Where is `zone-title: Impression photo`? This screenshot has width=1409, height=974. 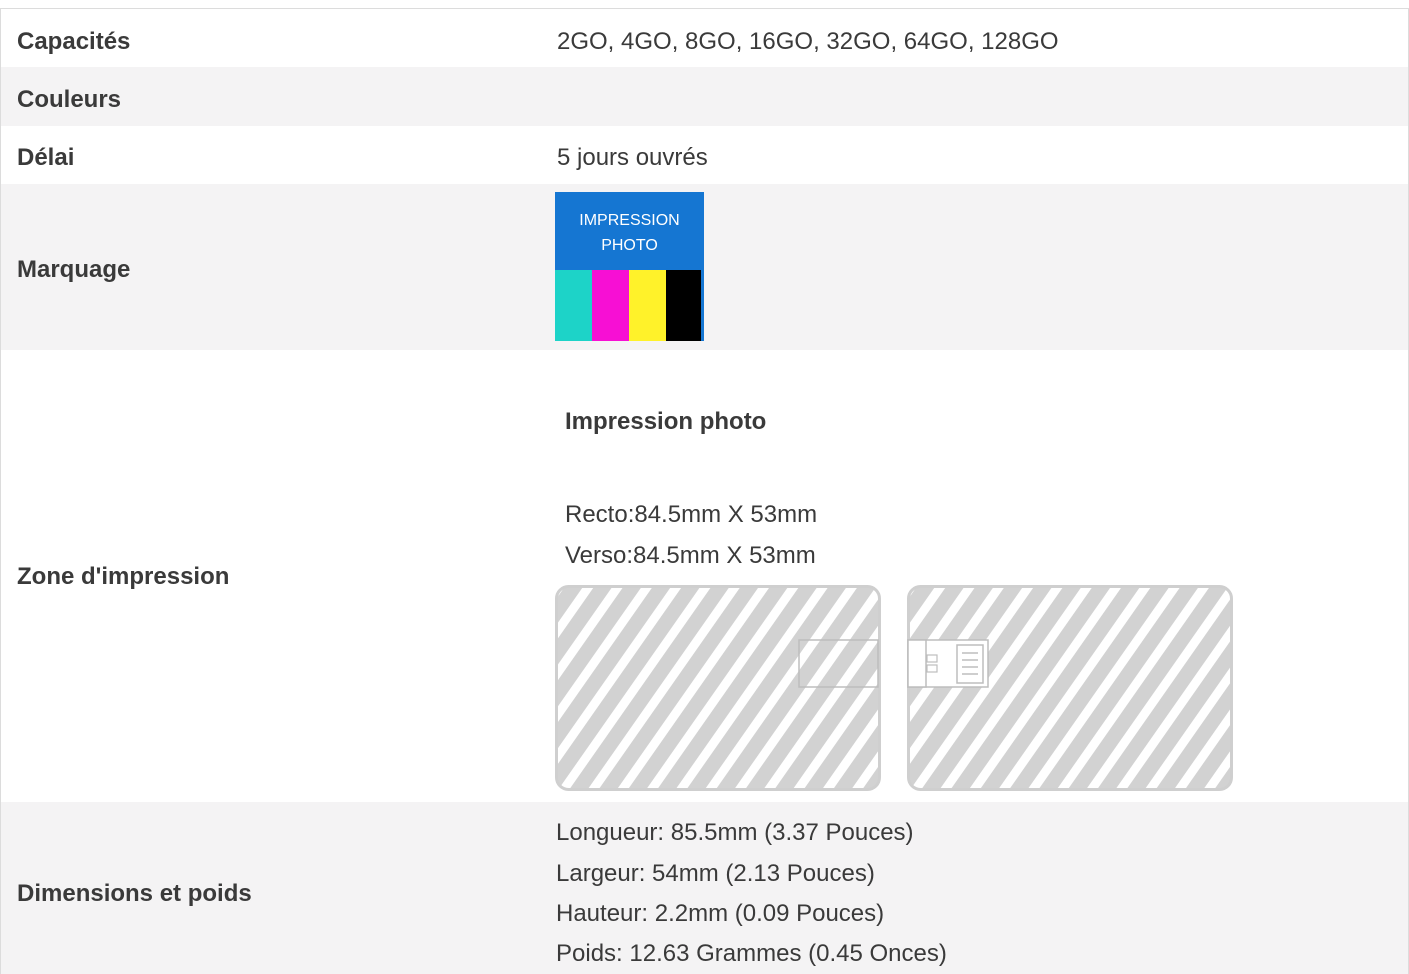
zone-title: Impression photo is located at coordinates (666, 421).